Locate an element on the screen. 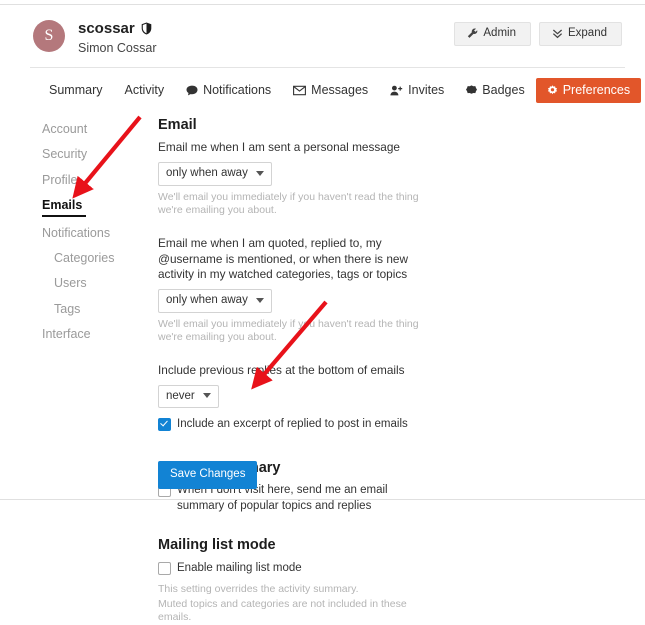 The width and height of the screenshot is (645, 625). sidebar-item-tags: Tags is located at coordinates (97, 309).